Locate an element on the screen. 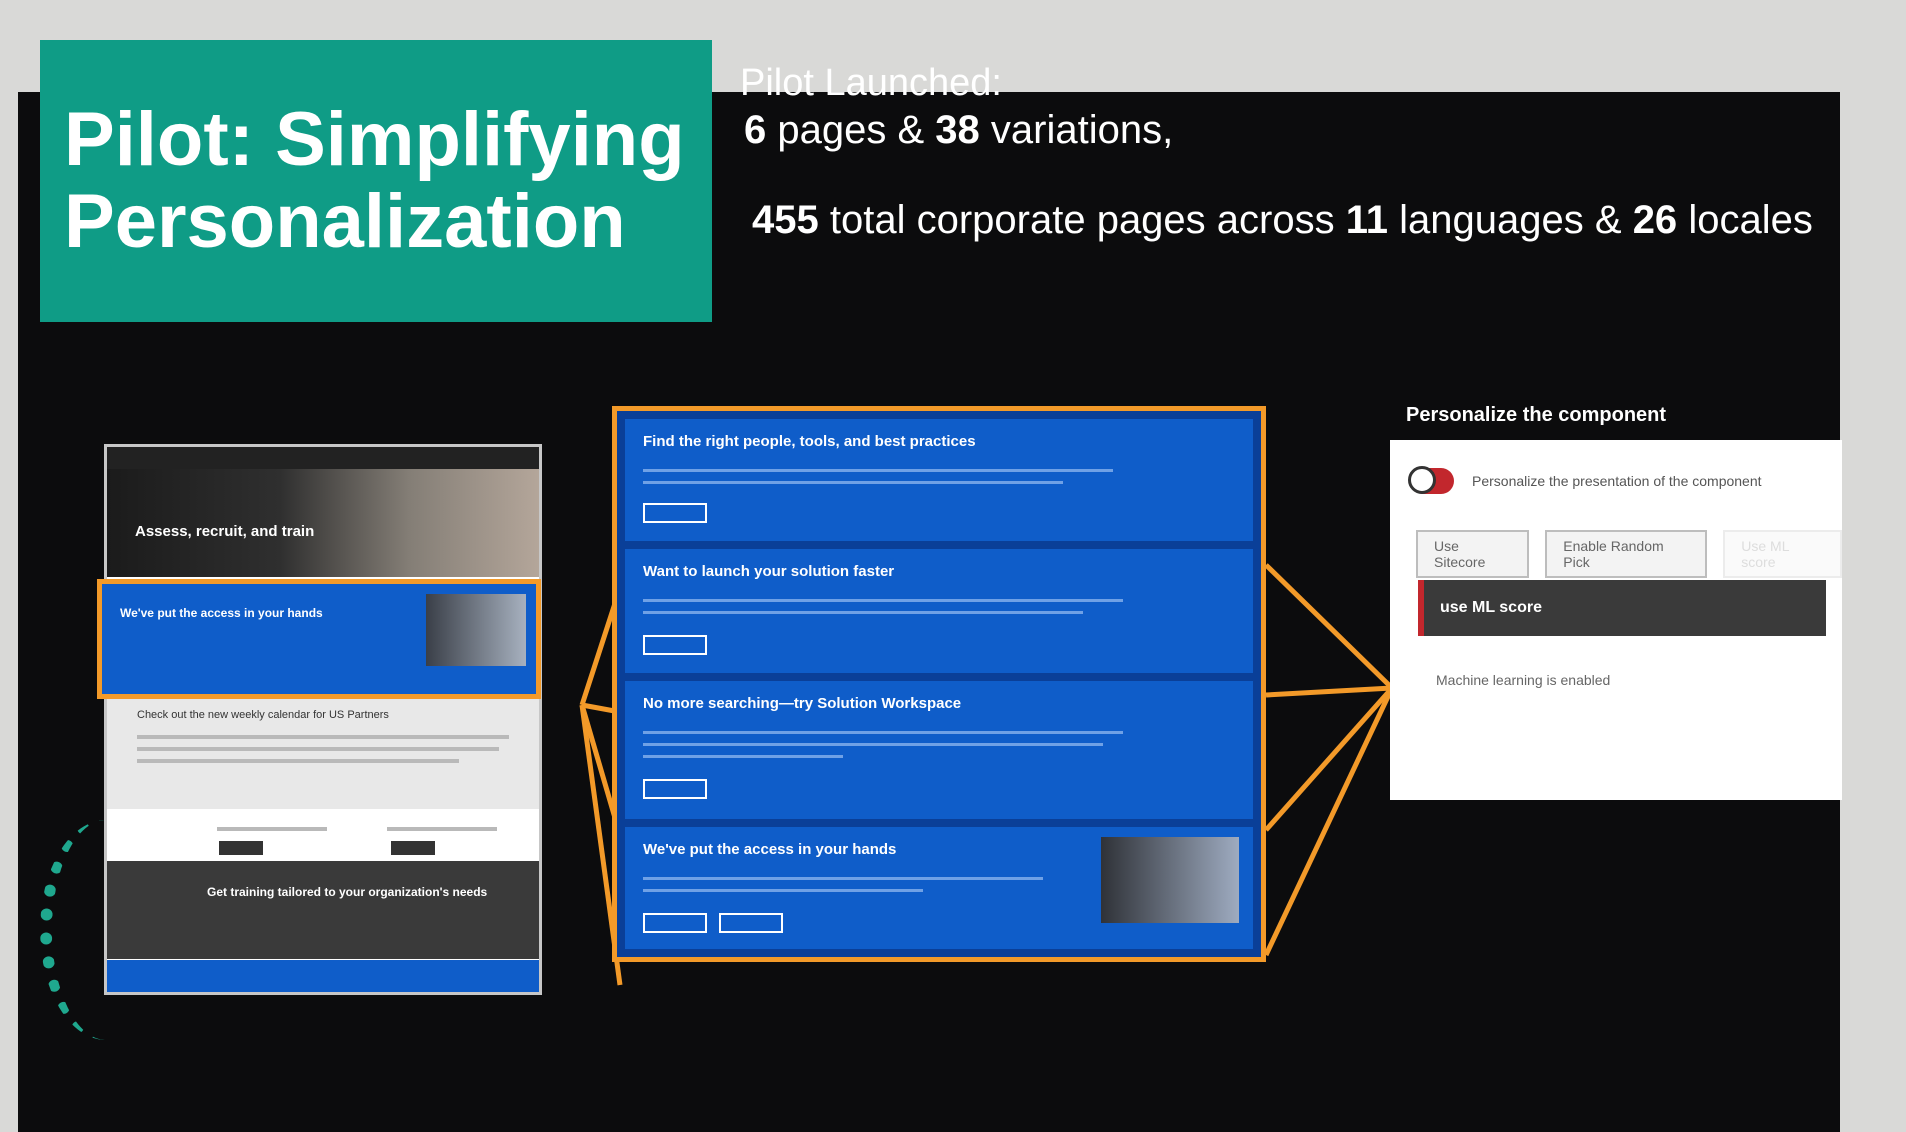 The image size is (1906, 1132). variation-heading: We've put the access in your hands is located at coordinates (770, 849).